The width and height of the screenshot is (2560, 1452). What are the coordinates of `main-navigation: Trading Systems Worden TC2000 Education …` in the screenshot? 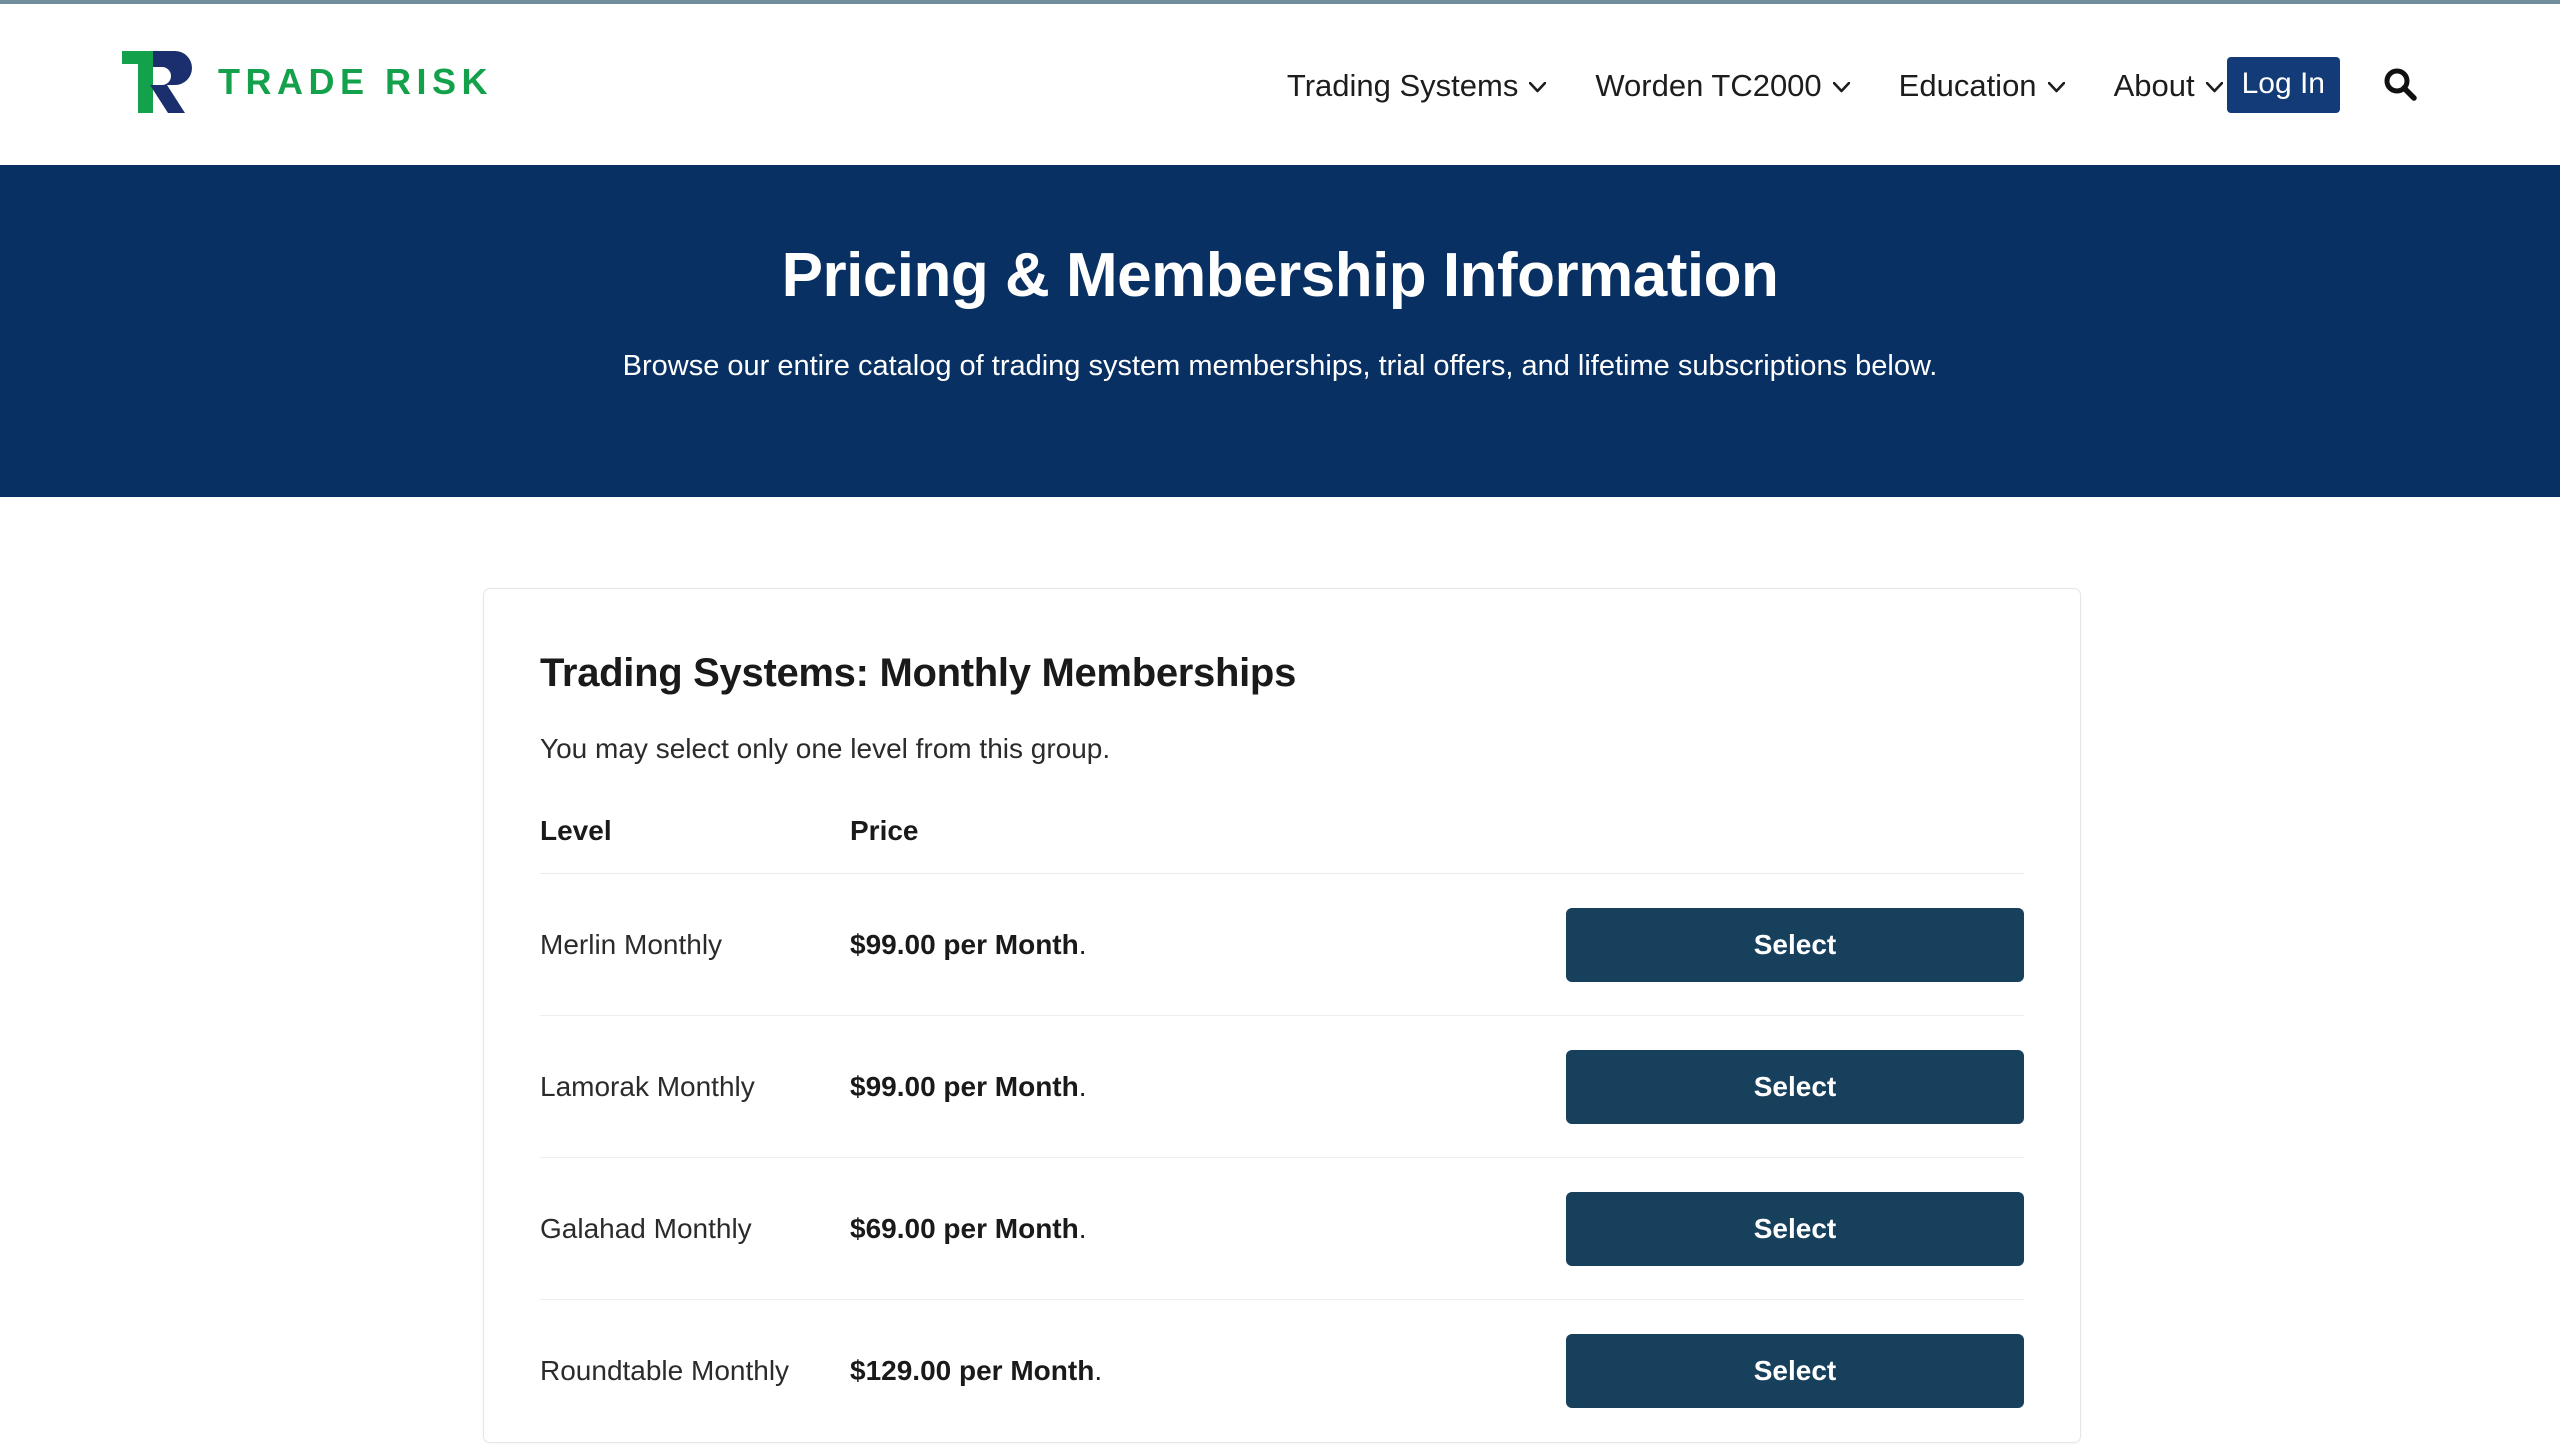 It's located at (1854, 85).